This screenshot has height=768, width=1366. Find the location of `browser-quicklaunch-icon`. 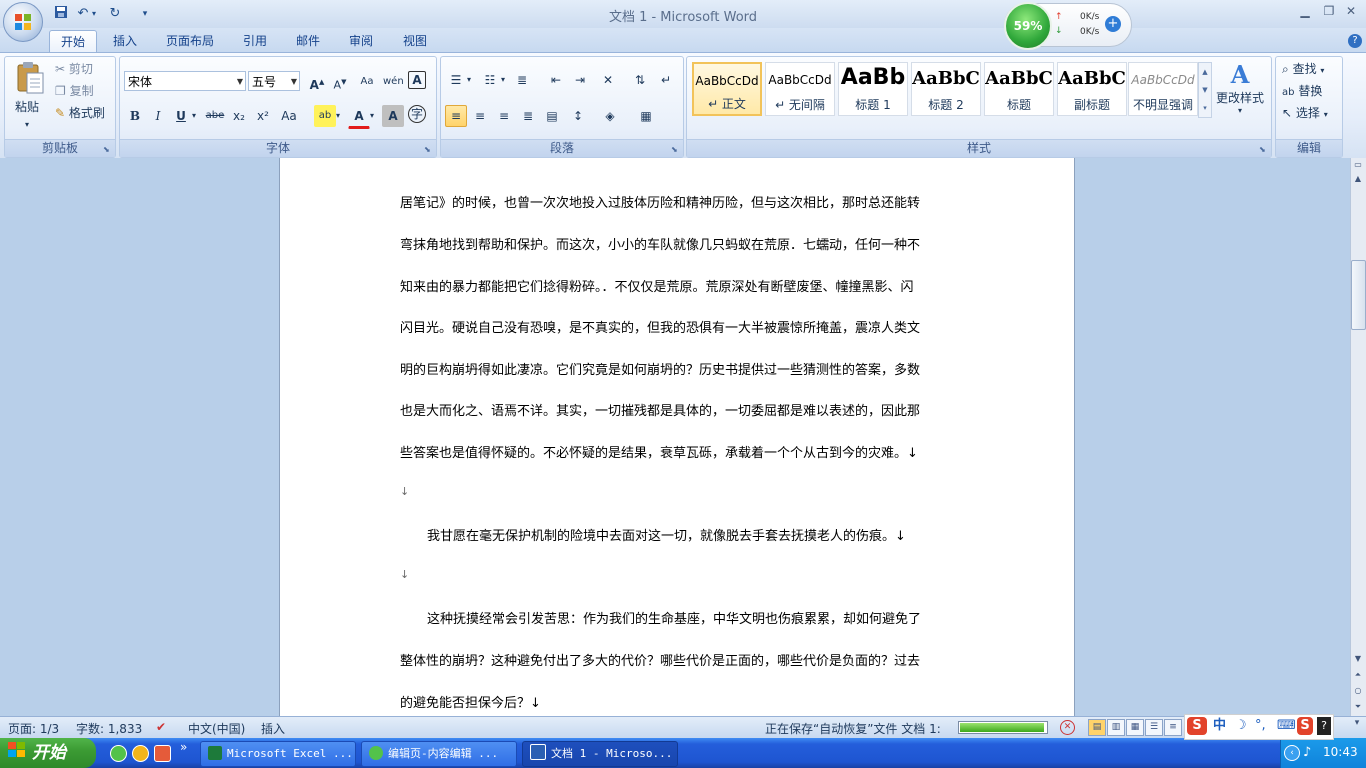

browser-quicklaunch-icon is located at coordinates (118, 753).